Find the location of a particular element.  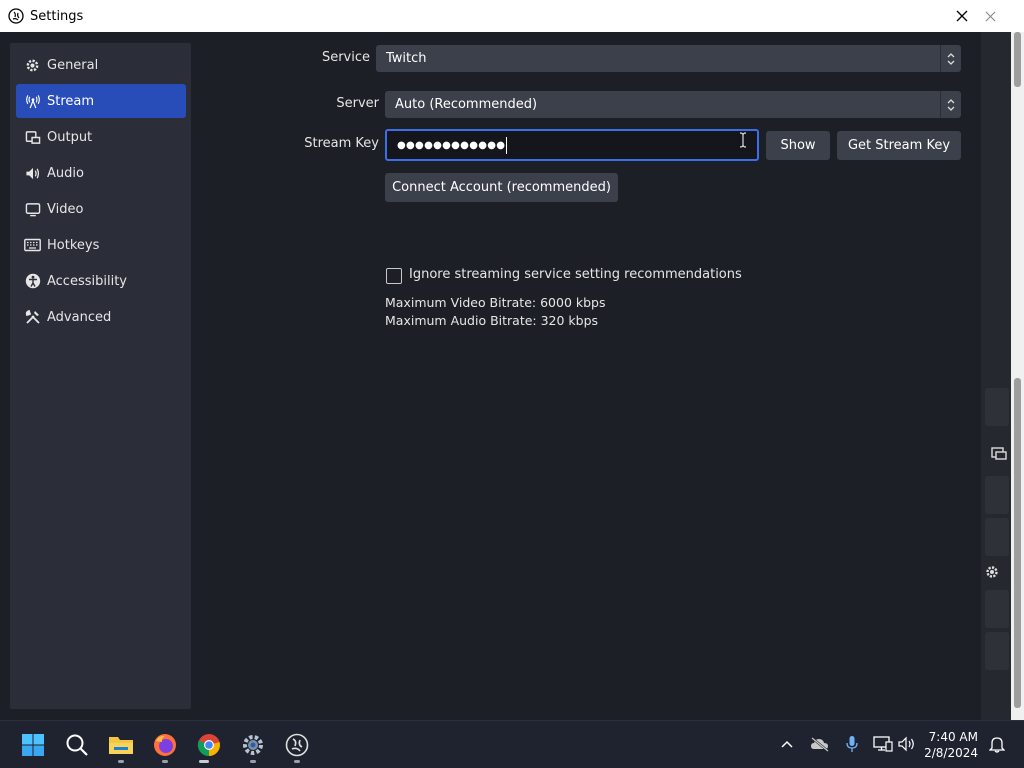

chrome-icon is located at coordinates (208, 745).